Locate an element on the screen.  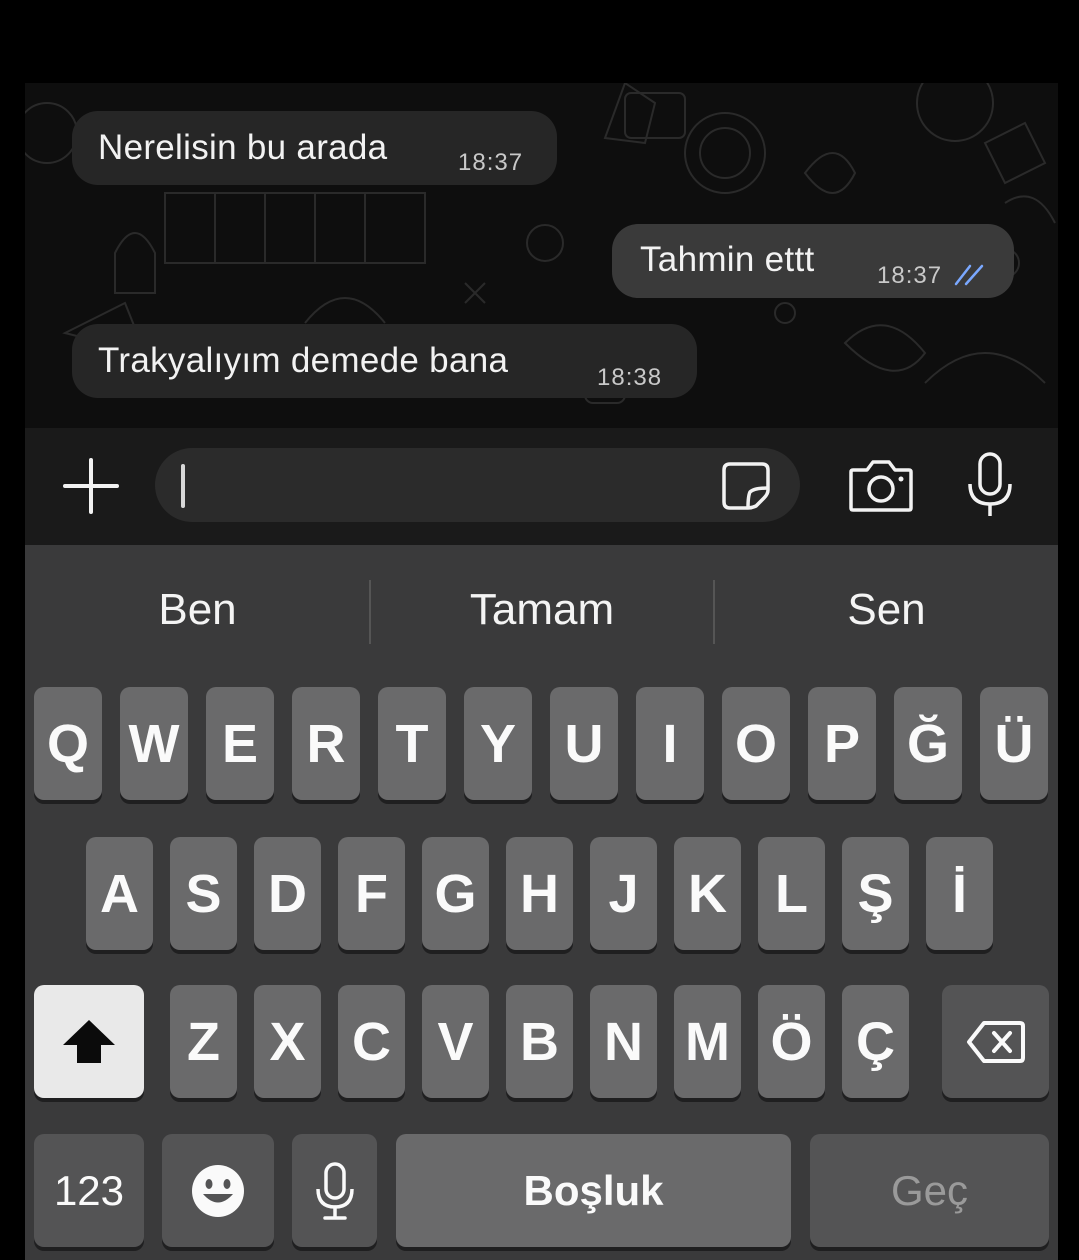
plus-icon is located at coordinates (91, 486).